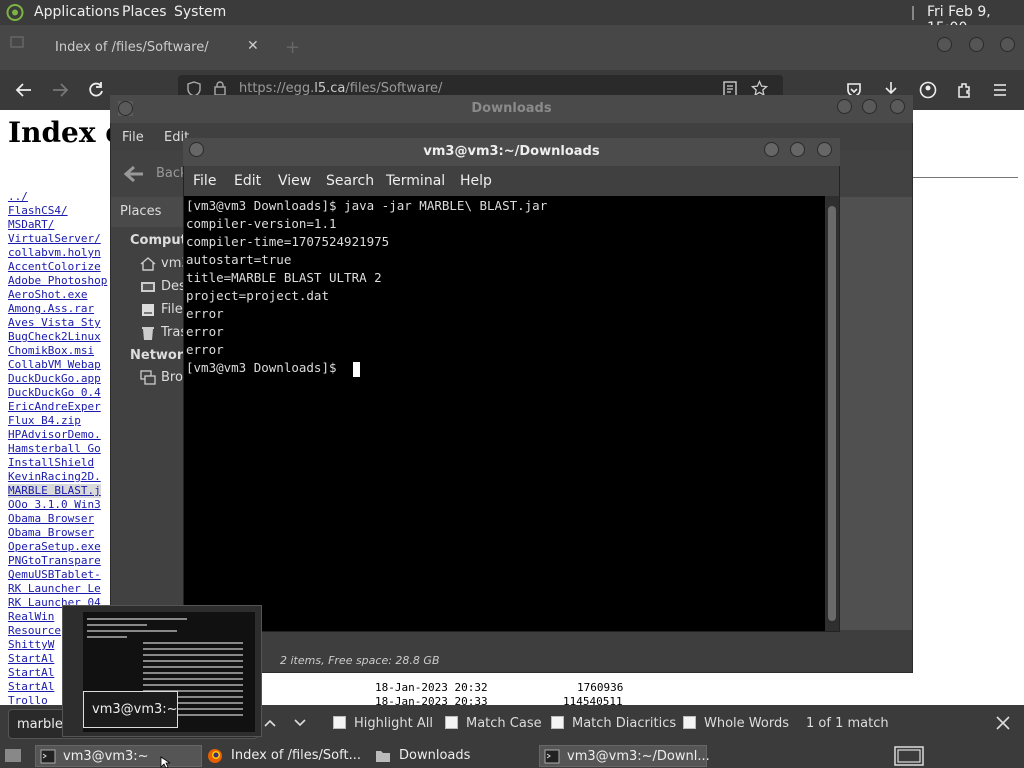 Image resolution: width=1024 pixels, height=768 pixels. What do you see at coordinates (172, 309) in the screenshot?
I see `sidebar-item-file-system: File System` at bounding box center [172, 309].